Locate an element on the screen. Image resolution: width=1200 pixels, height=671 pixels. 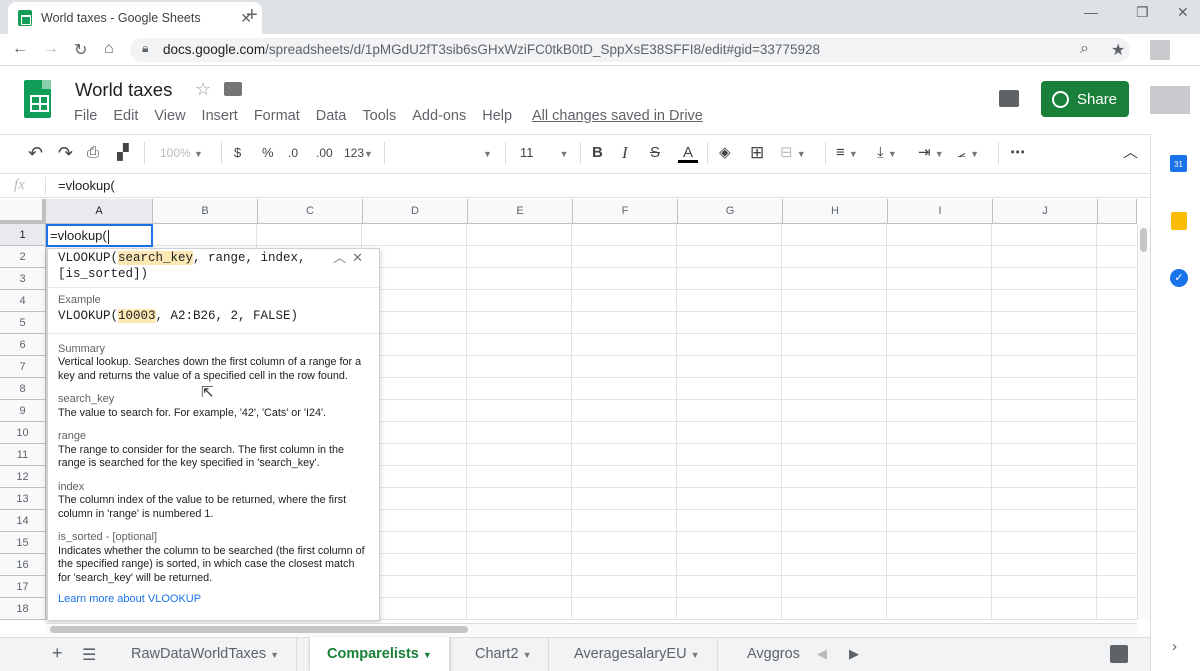
row-header: 4 is located at coordinates (23, 301).